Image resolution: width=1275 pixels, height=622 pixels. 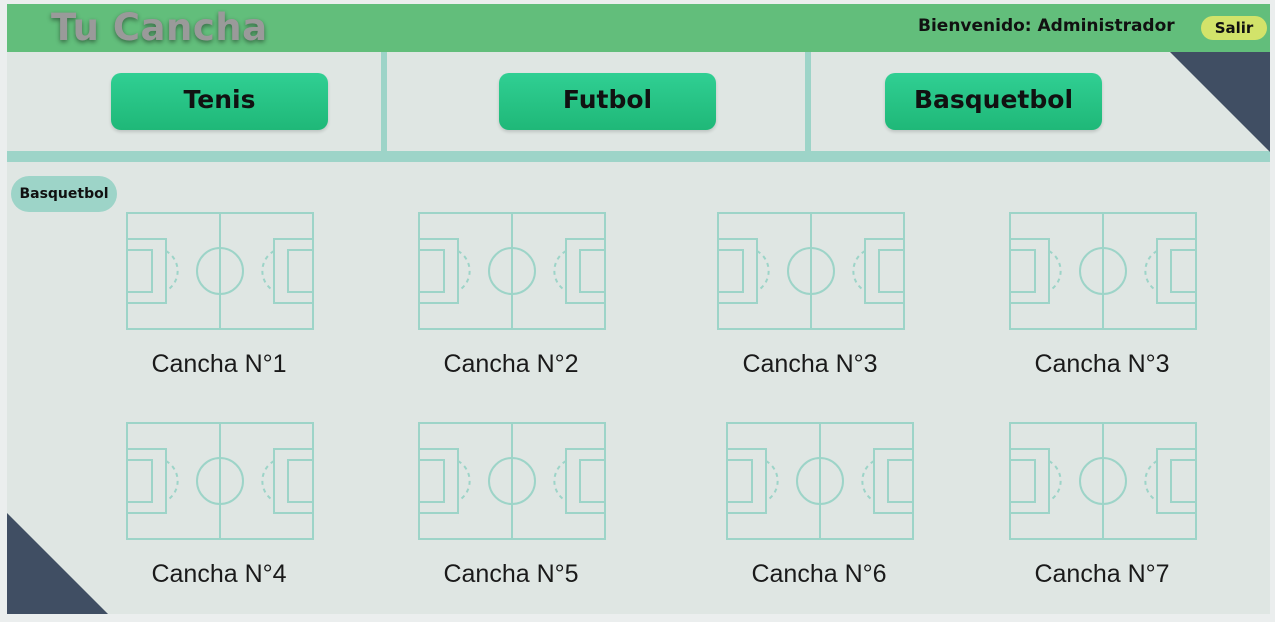 What do you see at coordinates (1102, 574) in the screenshot?
I see `court-label: Cancha N°7` at bounding box center [1102, 574].